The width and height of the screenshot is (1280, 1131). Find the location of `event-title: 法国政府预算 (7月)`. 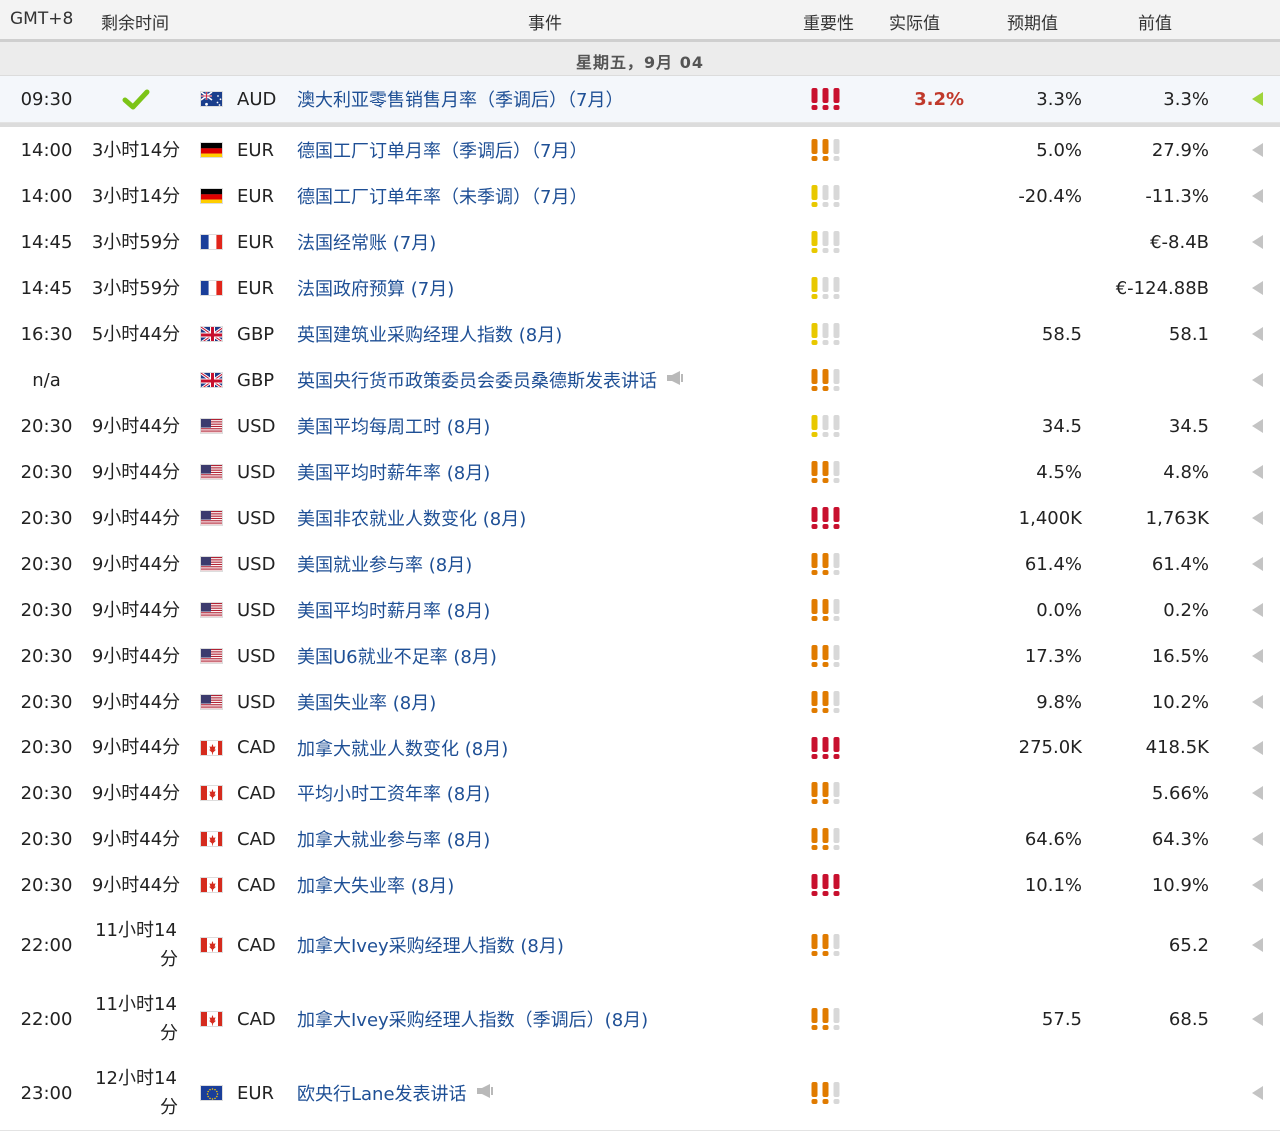

event-title: 法国政府预算 (7月) is located at coordinates (375, 288).